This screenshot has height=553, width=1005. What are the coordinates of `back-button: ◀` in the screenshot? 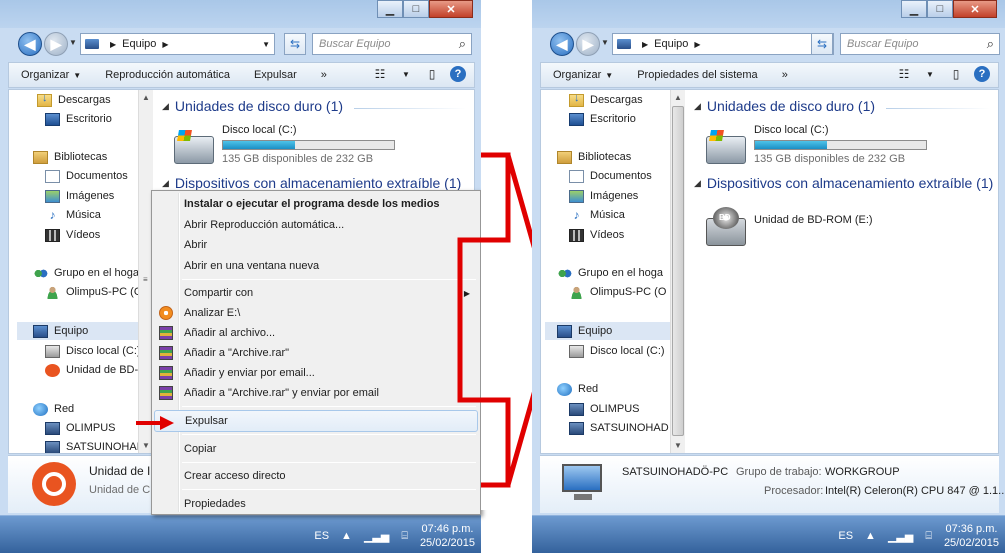 It's located at (562, 44).